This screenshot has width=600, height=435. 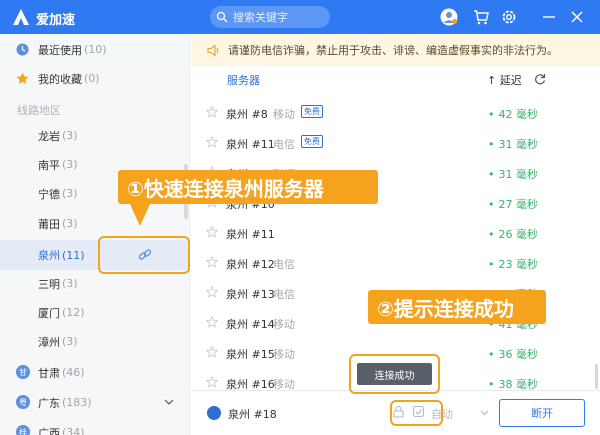 What do you see at coordinates (250, 294) in the screenshot?
I see `server-name: 泉州 #13` at bounding box center [250, 294].